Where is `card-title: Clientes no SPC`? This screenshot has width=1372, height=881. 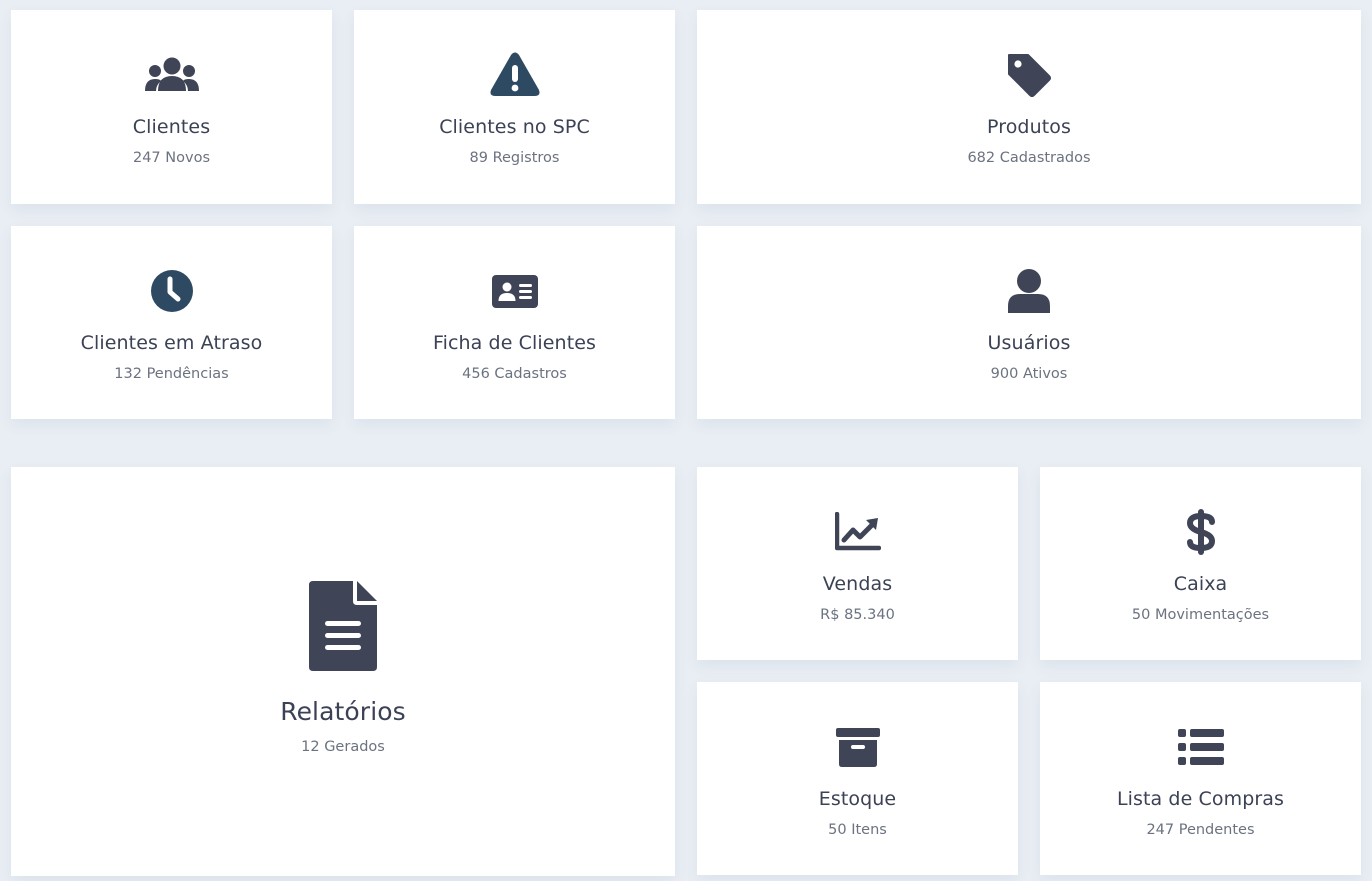
card-title: Clientes no SPC is located at coordinates (514, 127).